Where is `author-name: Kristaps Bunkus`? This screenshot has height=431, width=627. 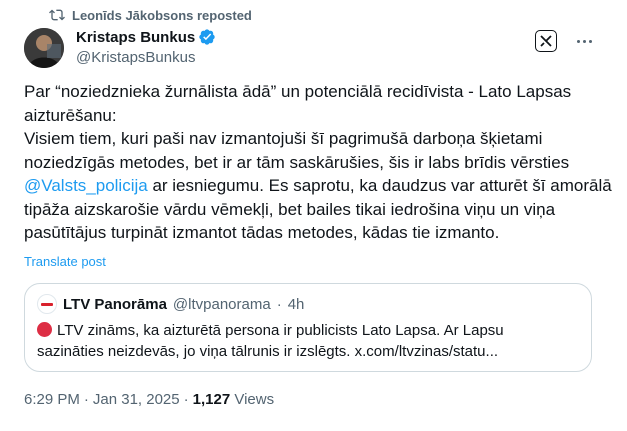
author-name: Kristaps Bunkus is located at coordinates (135, 37).